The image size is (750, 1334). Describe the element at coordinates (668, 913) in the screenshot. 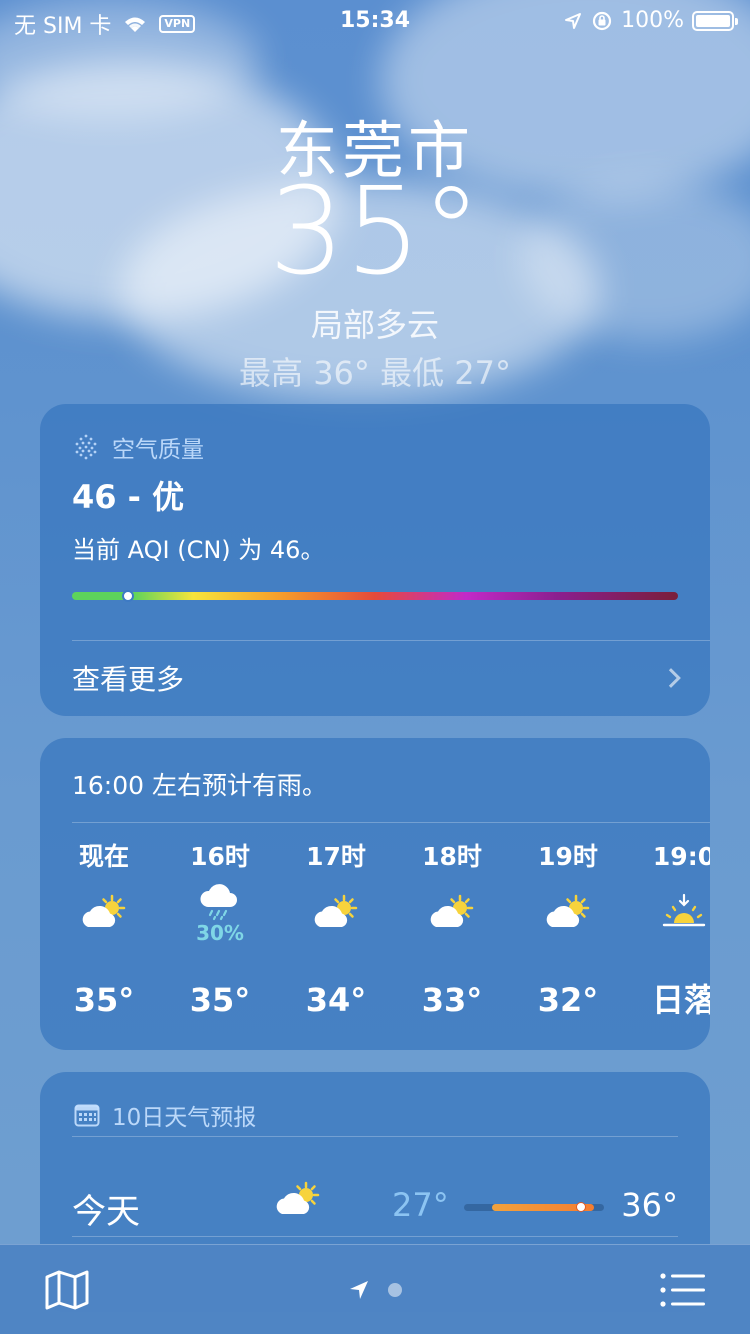

I see `sunset-icon` at that location.